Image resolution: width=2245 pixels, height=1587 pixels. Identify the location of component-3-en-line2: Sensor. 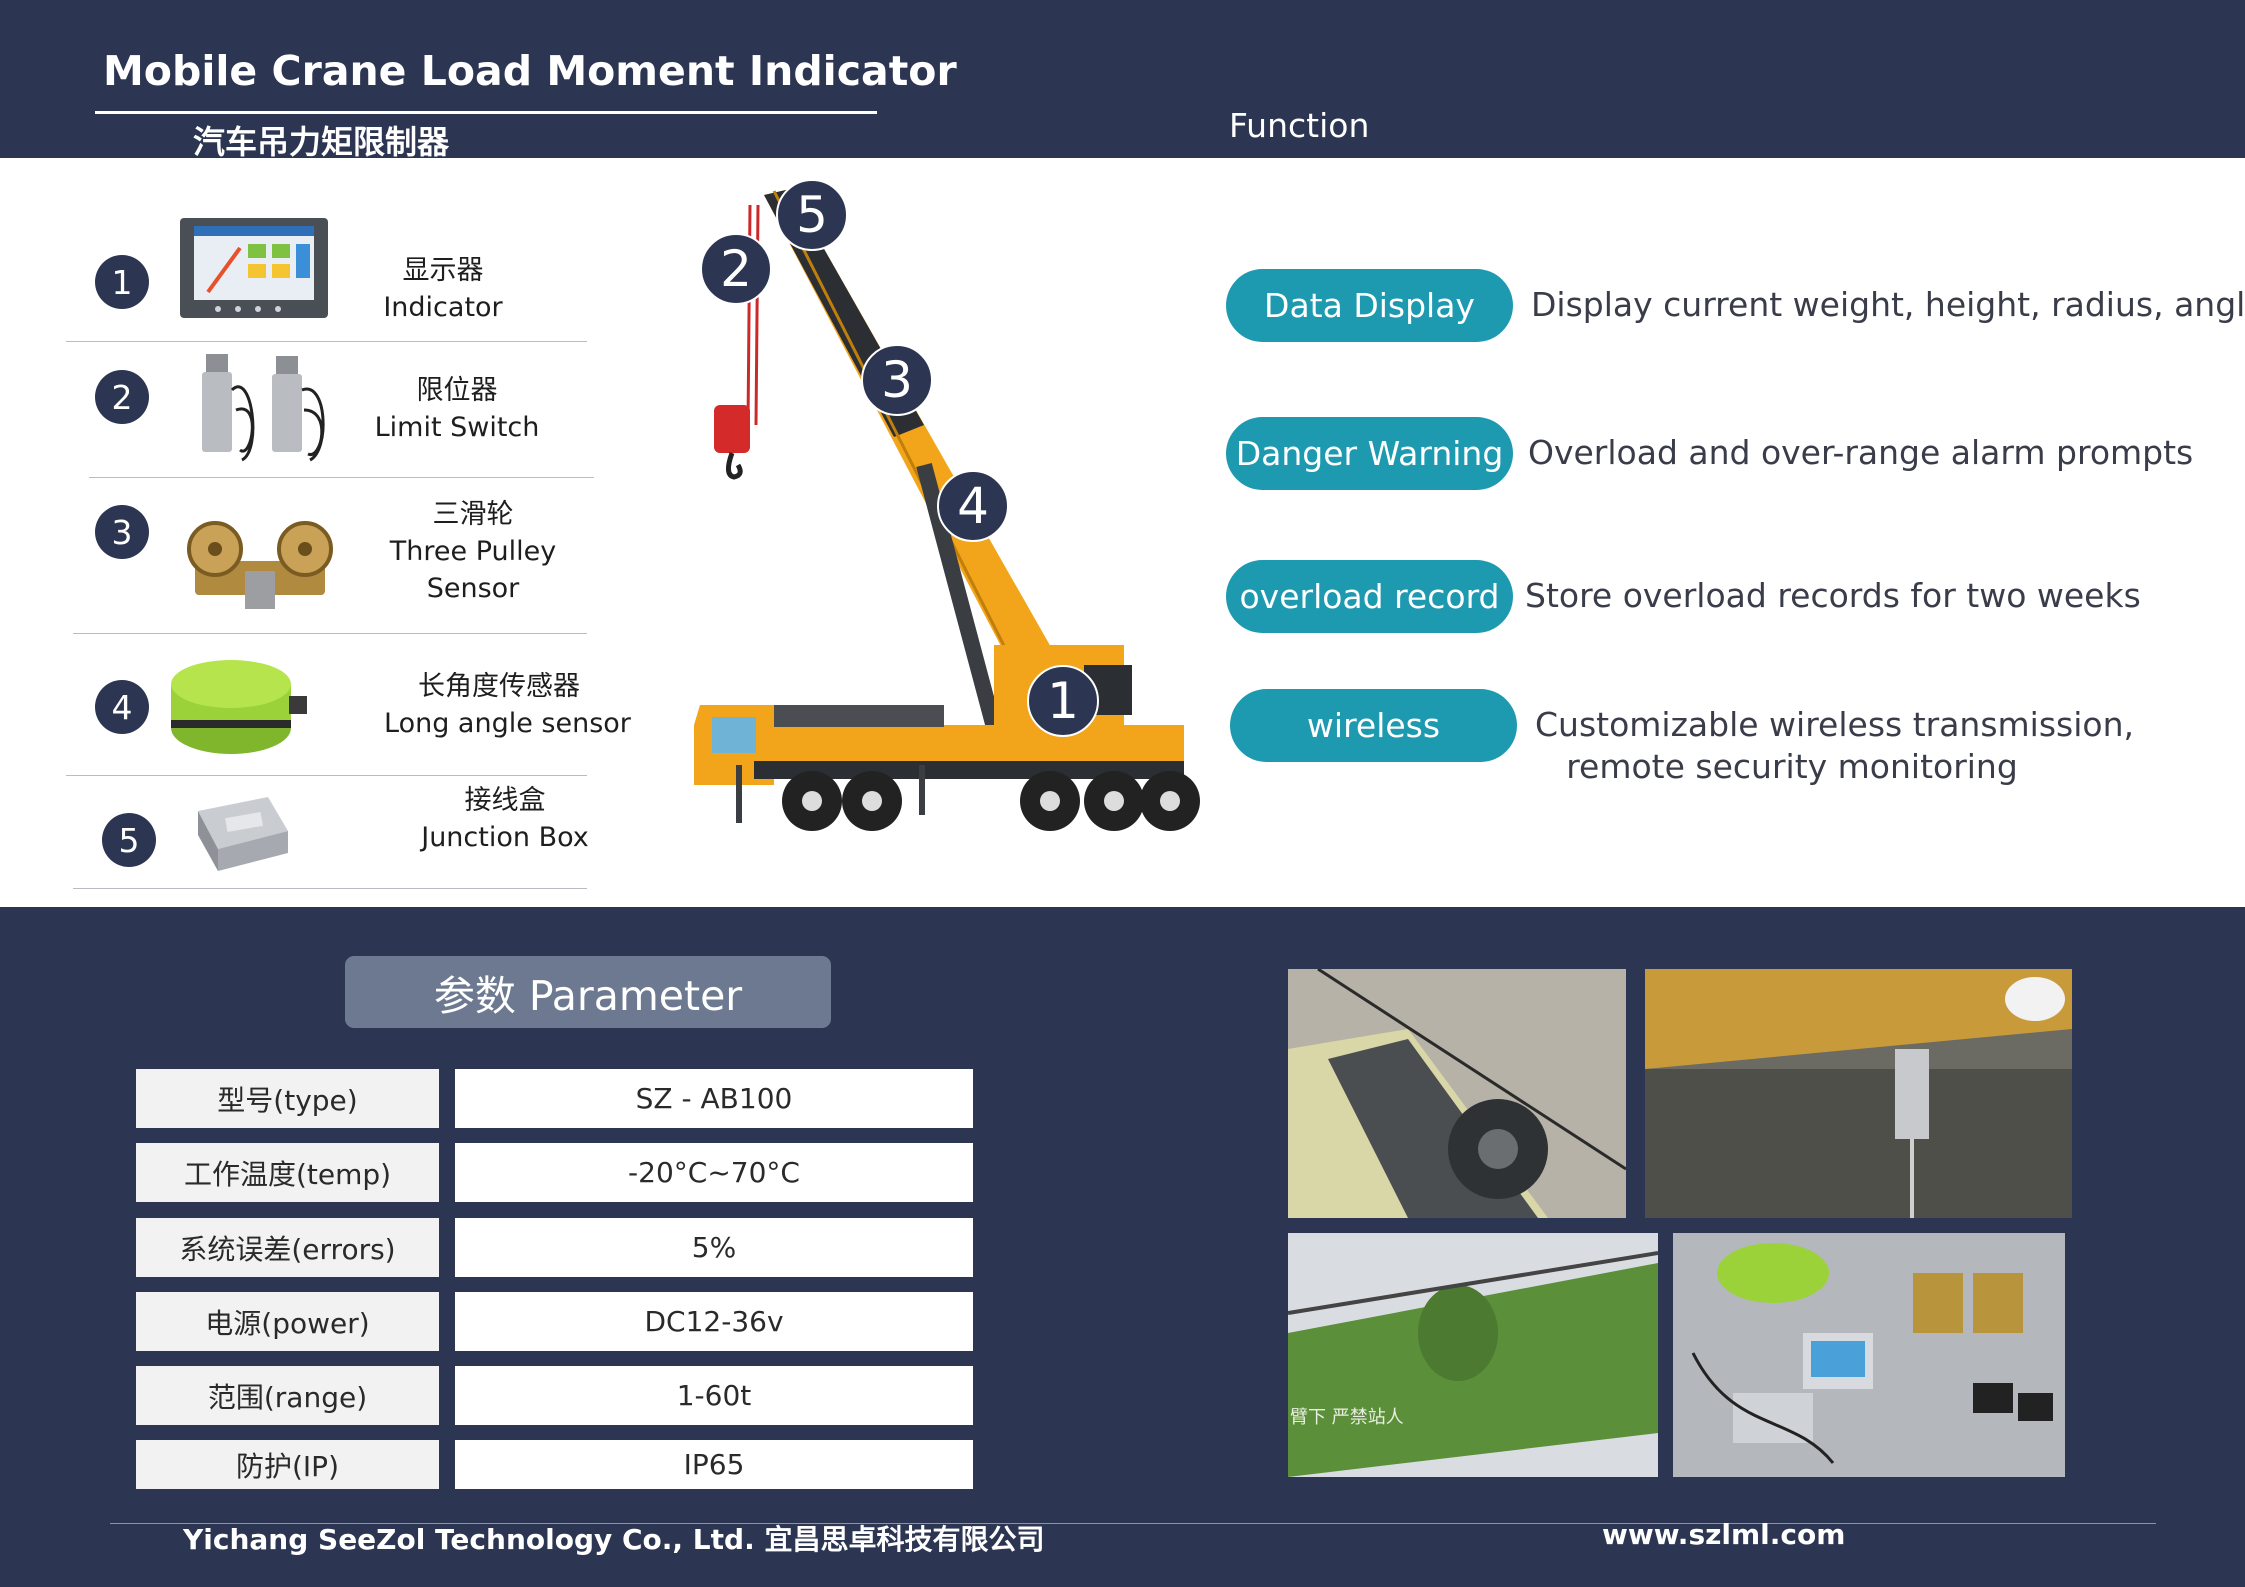
(473, 588).